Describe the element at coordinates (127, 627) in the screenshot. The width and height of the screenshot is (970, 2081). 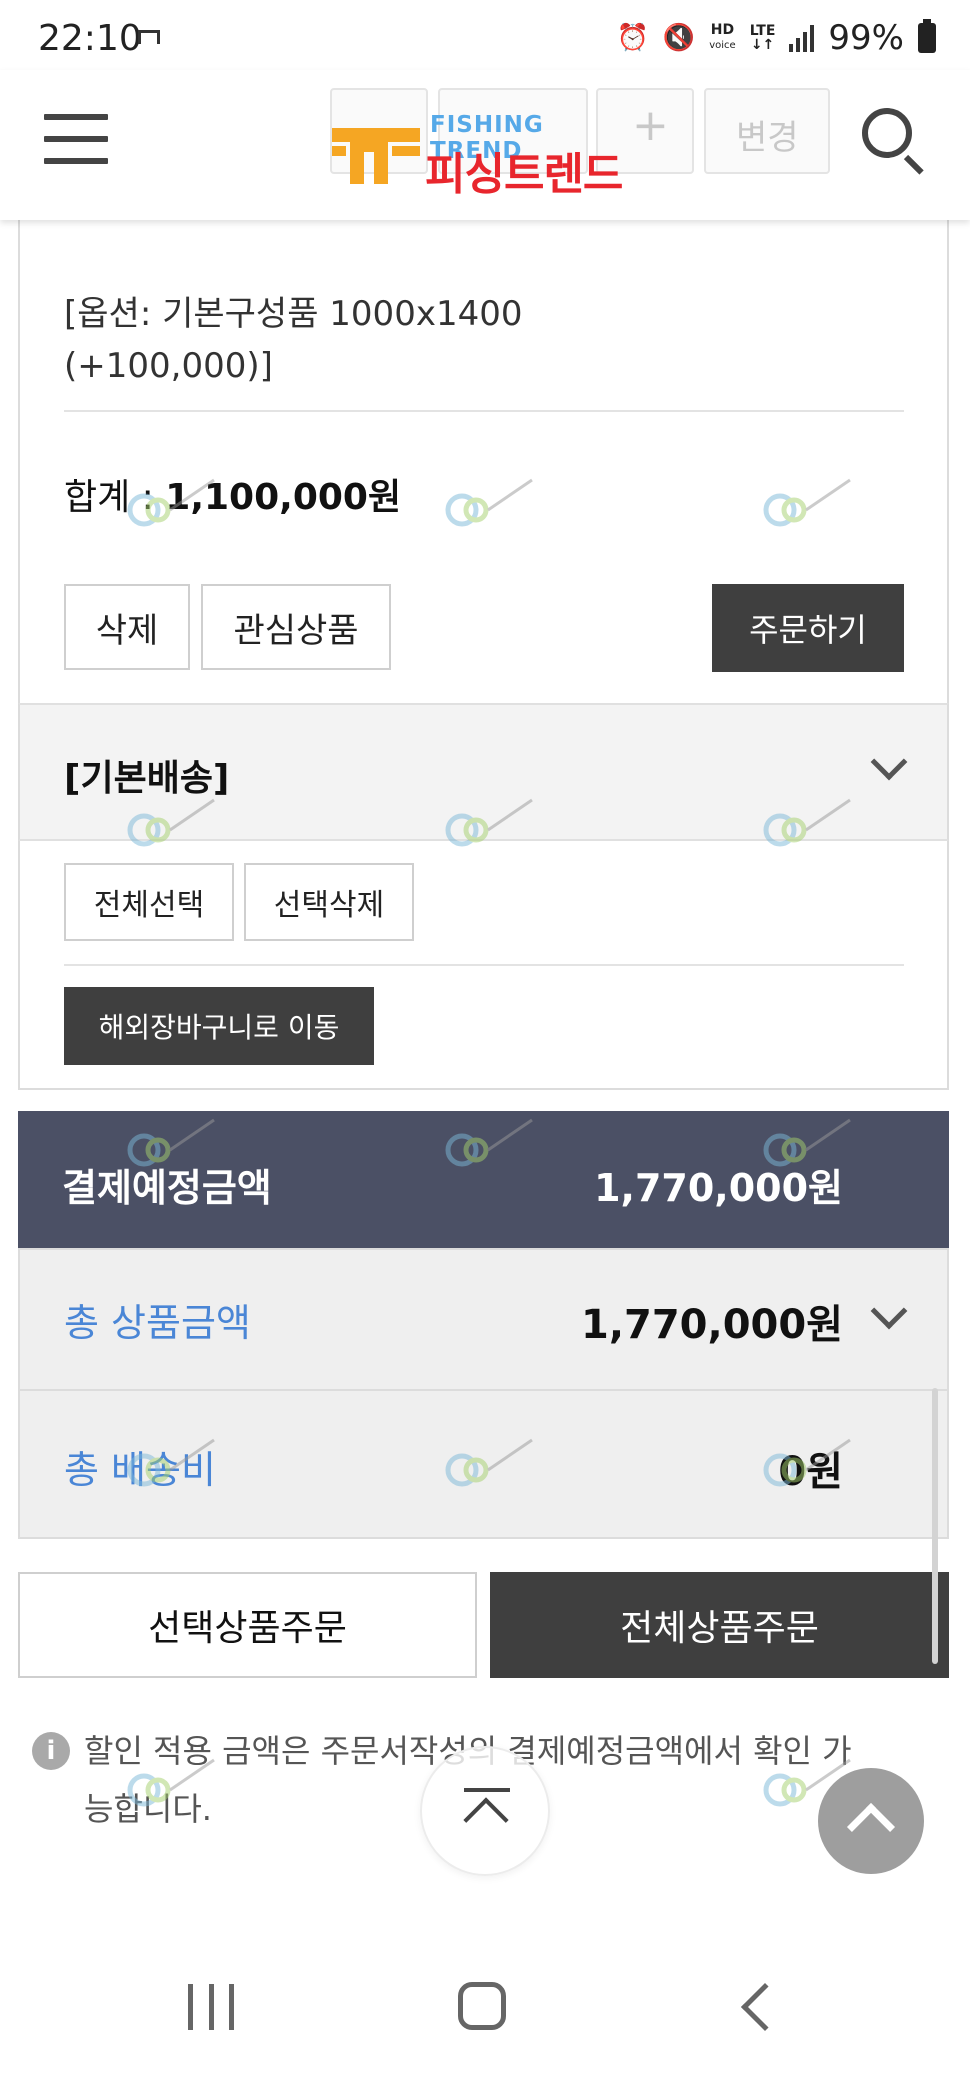
I see `delete-button: 삭제` at that location.